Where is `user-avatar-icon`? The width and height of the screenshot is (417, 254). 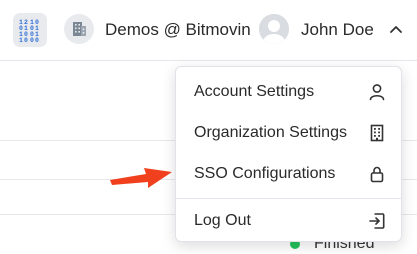 user-avatar-icon is located at coordinates (274, 29).